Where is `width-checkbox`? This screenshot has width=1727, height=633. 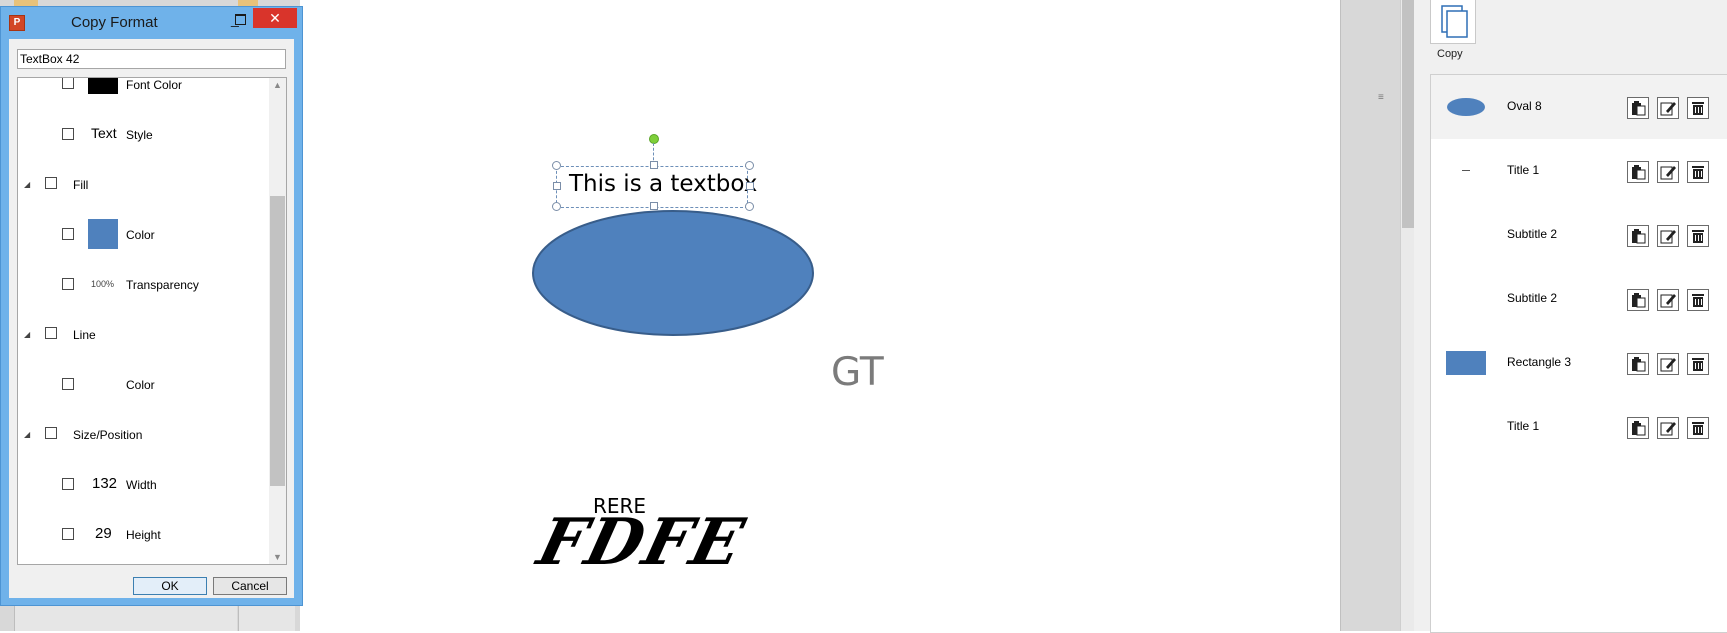 width-checkbox is located at coordinates (68, 484).